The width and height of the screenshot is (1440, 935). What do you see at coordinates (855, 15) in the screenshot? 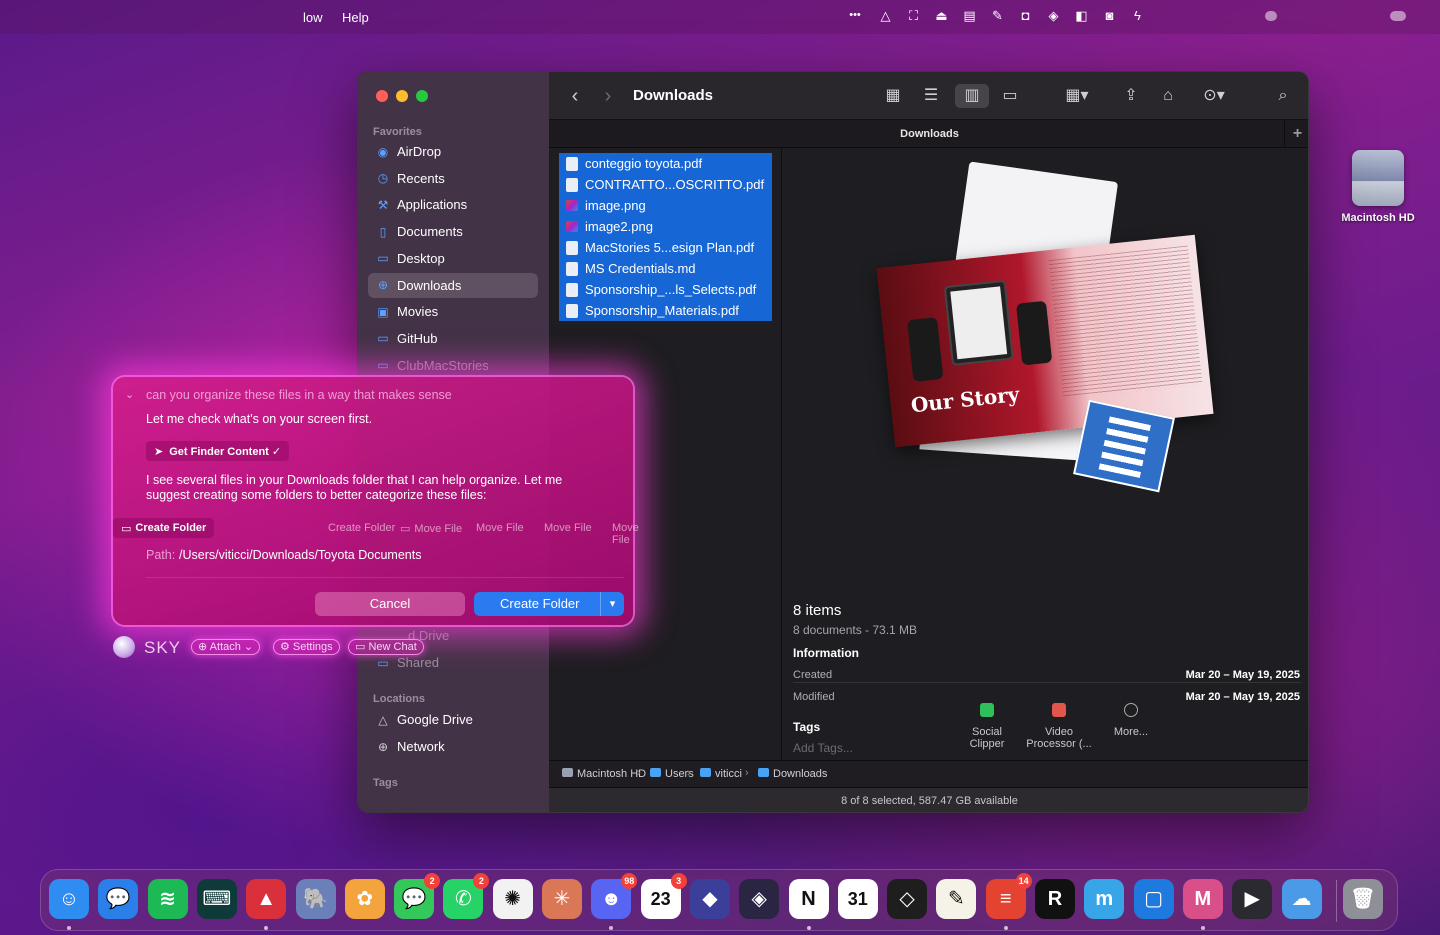
I see `more-icon: •••` at bounding box center [855, 15].